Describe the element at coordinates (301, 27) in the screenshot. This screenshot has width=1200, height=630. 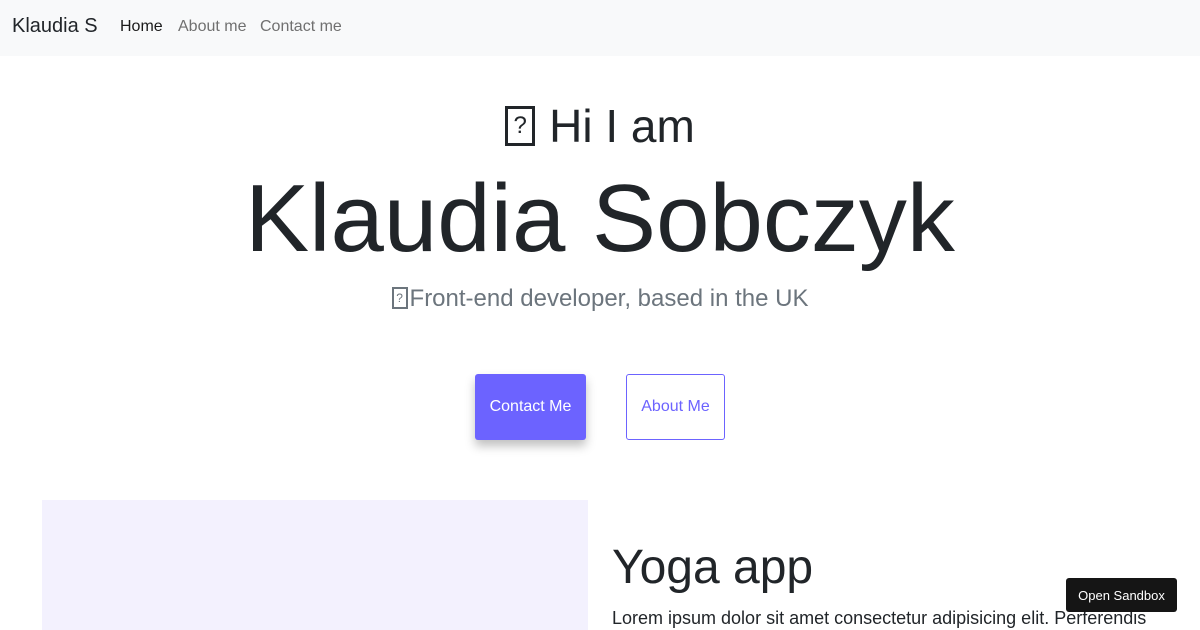
I see `nav-link-contact-me: Contact me` at that location.